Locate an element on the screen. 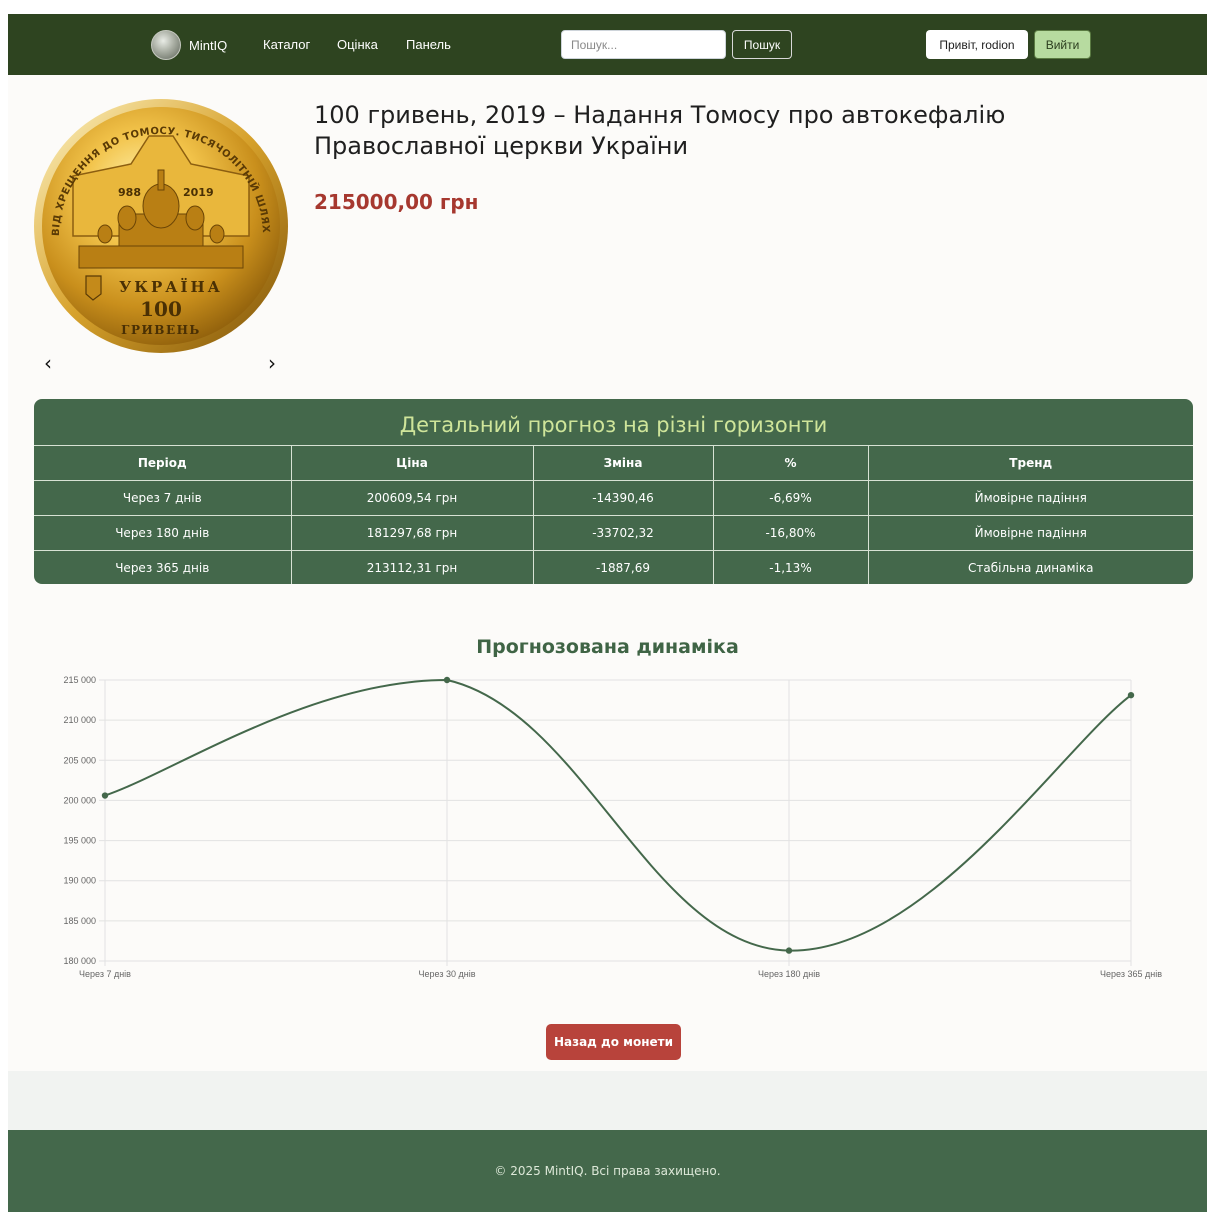 The width and height of the screenshot is (1207, 1212). footer: © 2025 MintIQ. Всі права захищено. is located at coordinates (607, 1171).